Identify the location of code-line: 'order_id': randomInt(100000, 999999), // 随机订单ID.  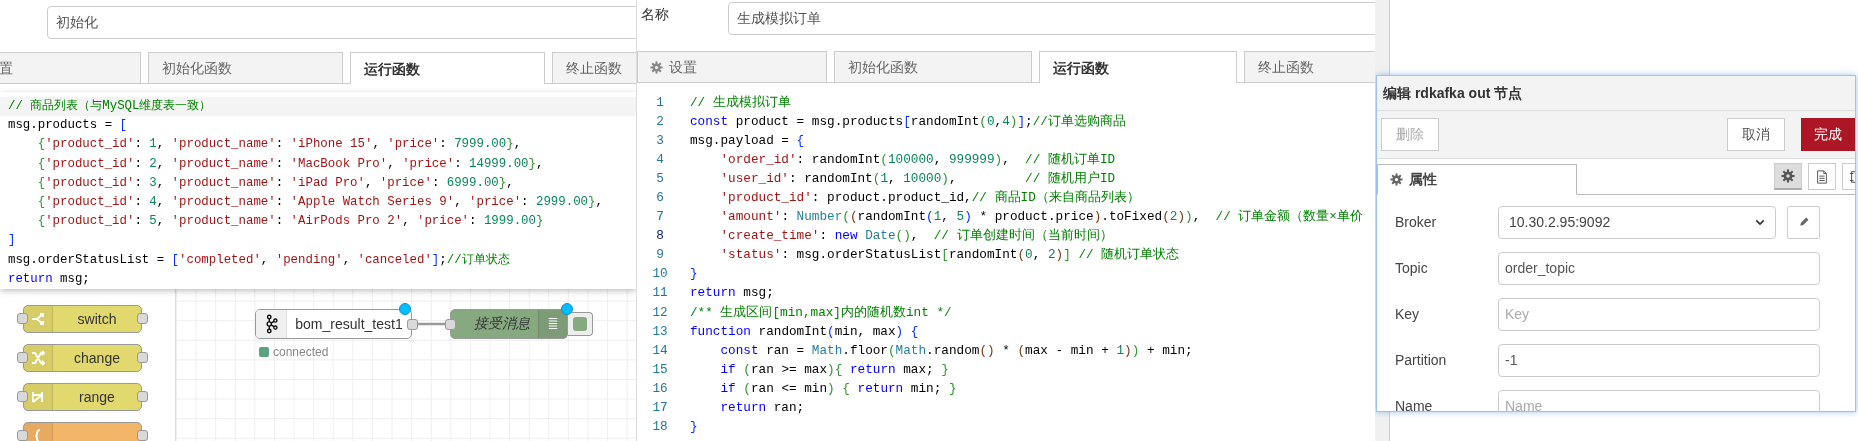
(917, 160).